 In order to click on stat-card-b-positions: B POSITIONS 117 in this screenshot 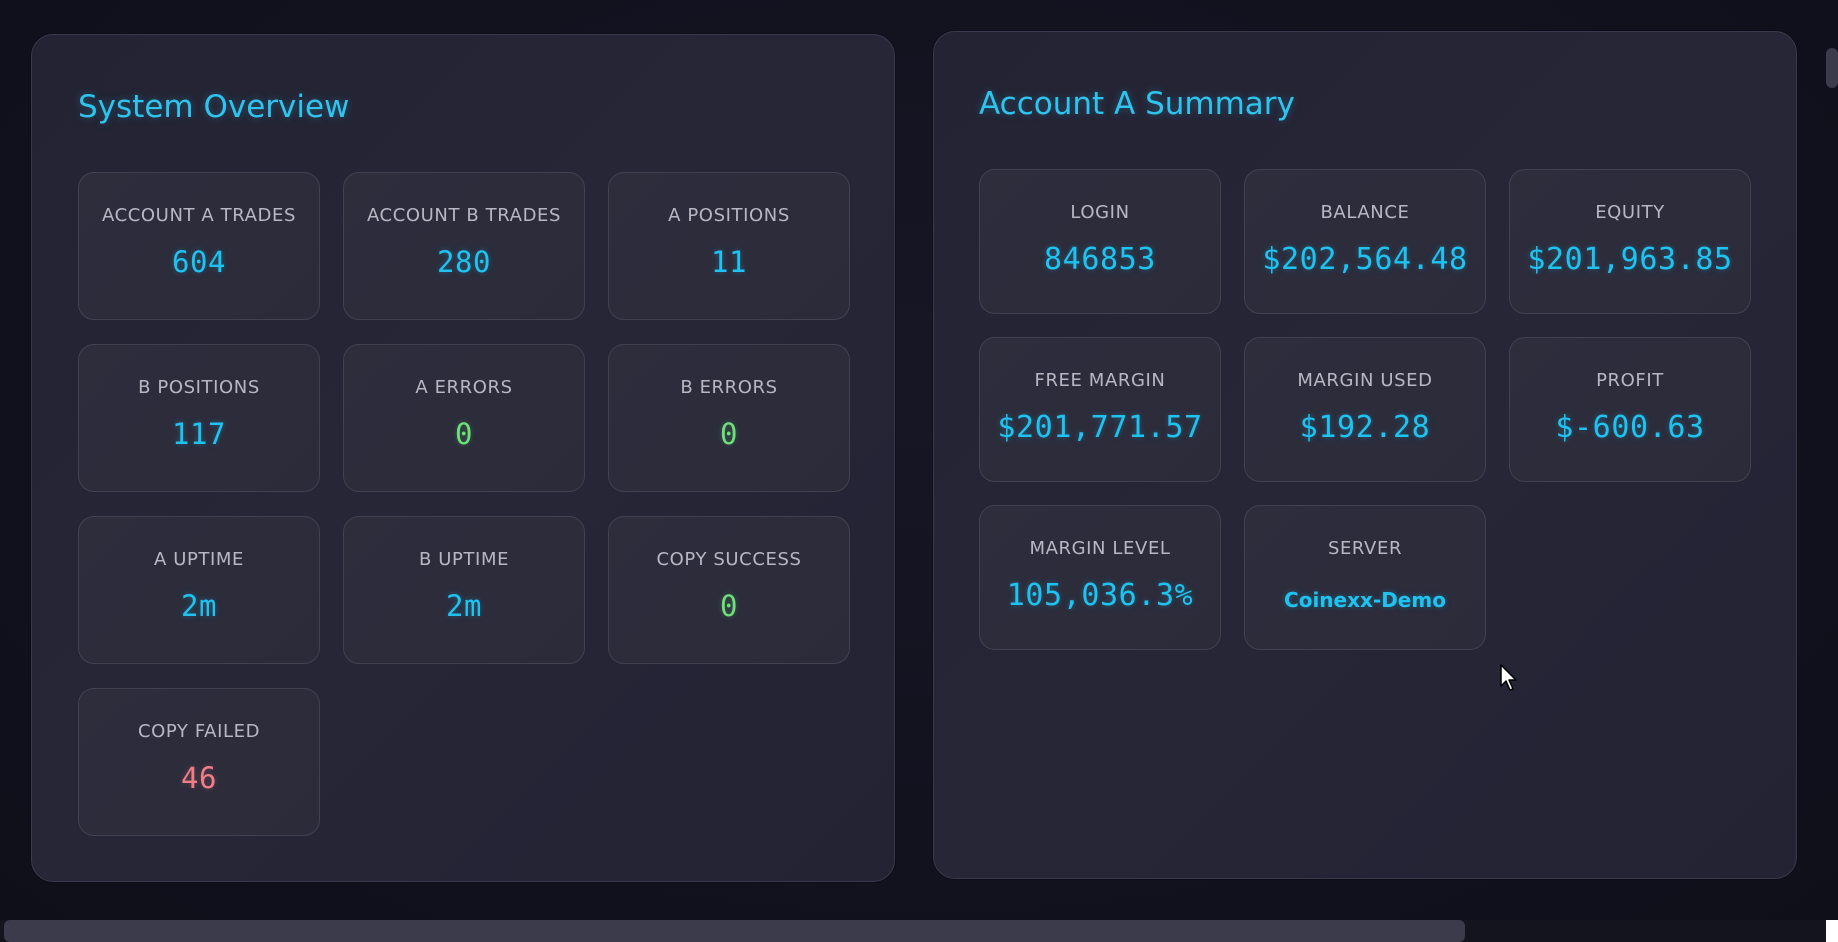, I will do `click(199, 418)`.